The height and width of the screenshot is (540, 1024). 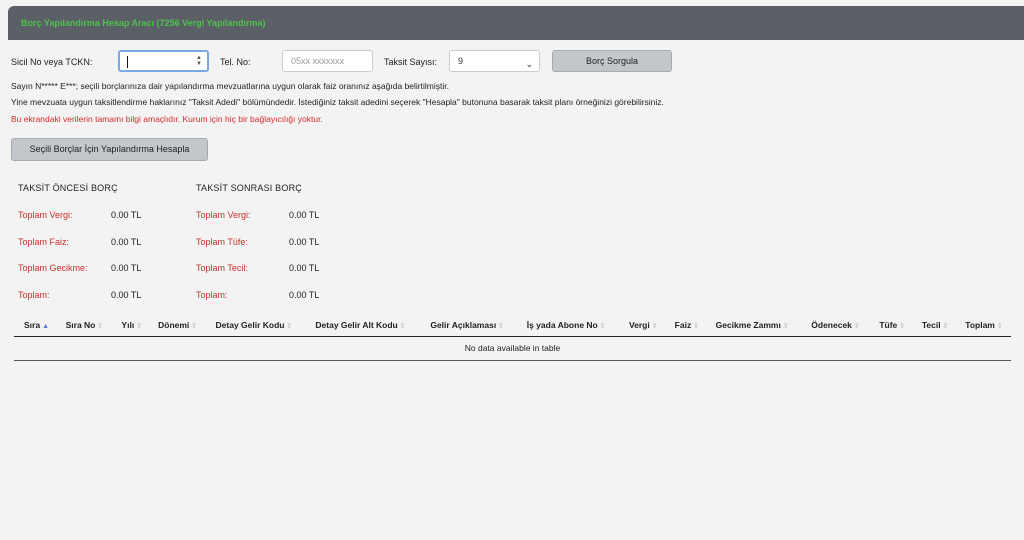 What do you see at coordinates (685, 325) in the screenshot?
I see `col-faiz: Faiz ⇕` at bounding box center [685, 325].